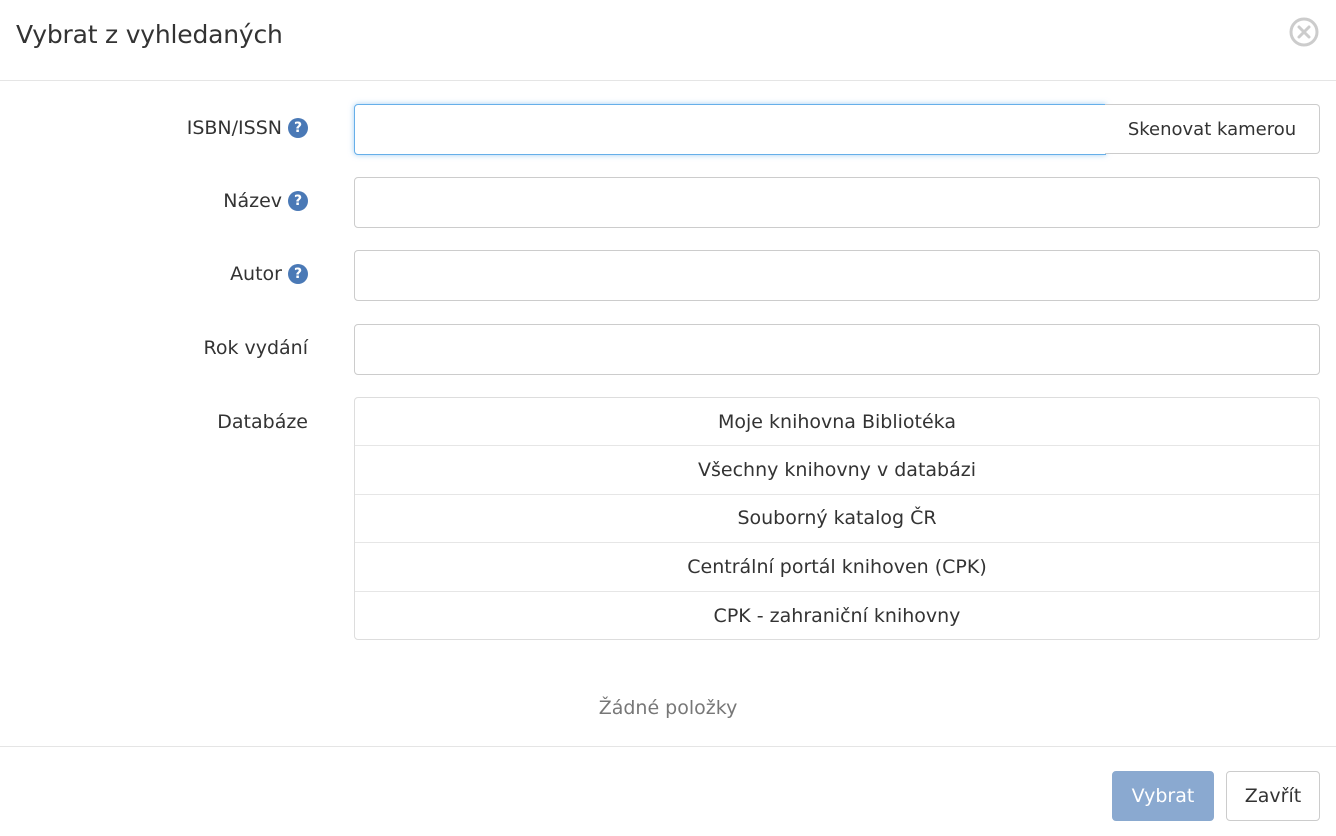  What do you see at coordinates (837, 202) in the screenshot?
I see `title-input` at bounding box center [837, 202].